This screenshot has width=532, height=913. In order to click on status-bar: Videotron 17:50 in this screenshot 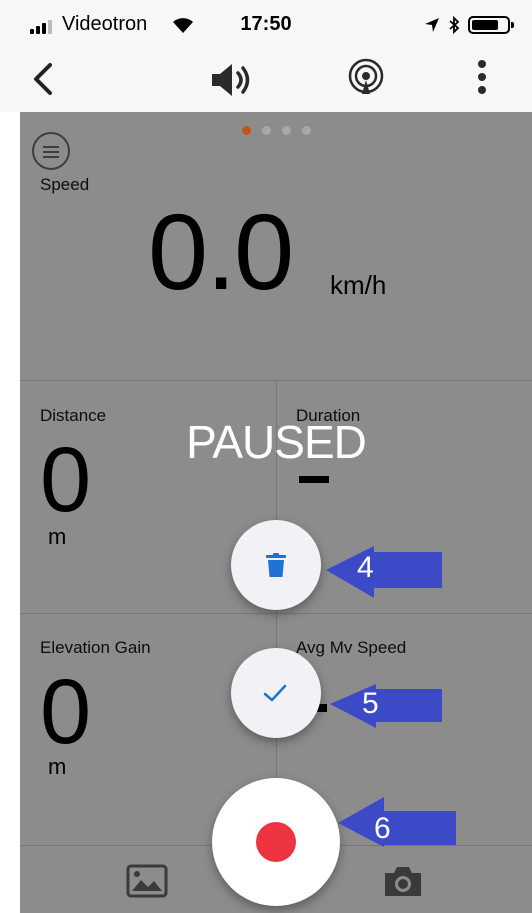, I will do `click(266, 25)`.